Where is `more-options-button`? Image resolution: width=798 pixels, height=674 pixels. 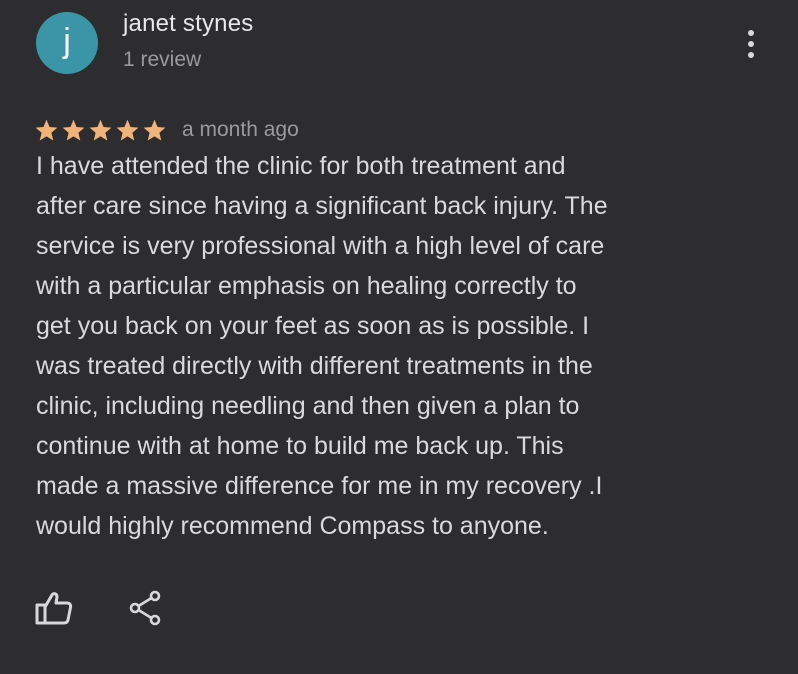
more-options-button is located at coordinates (751, 44).